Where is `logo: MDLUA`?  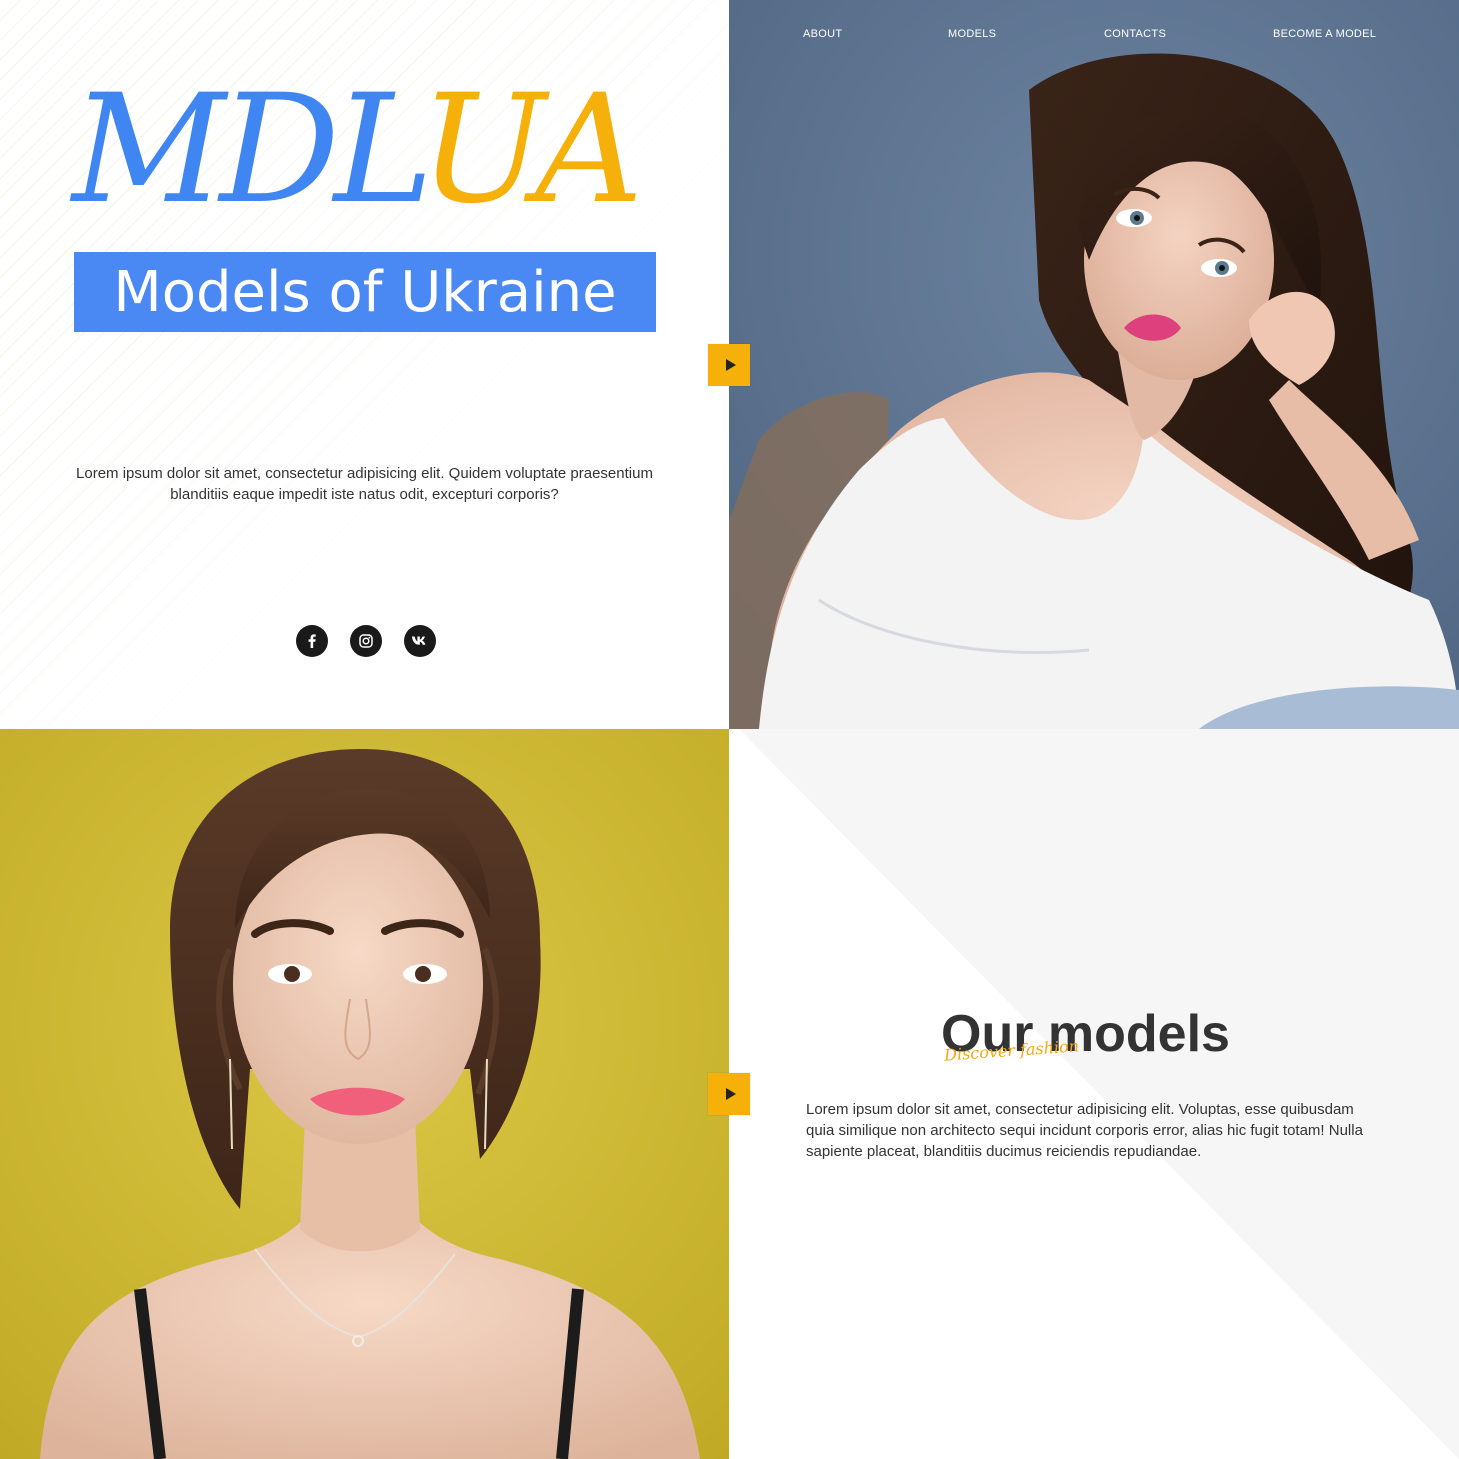 logo: MDLUA is located at coordinates (372, 150).